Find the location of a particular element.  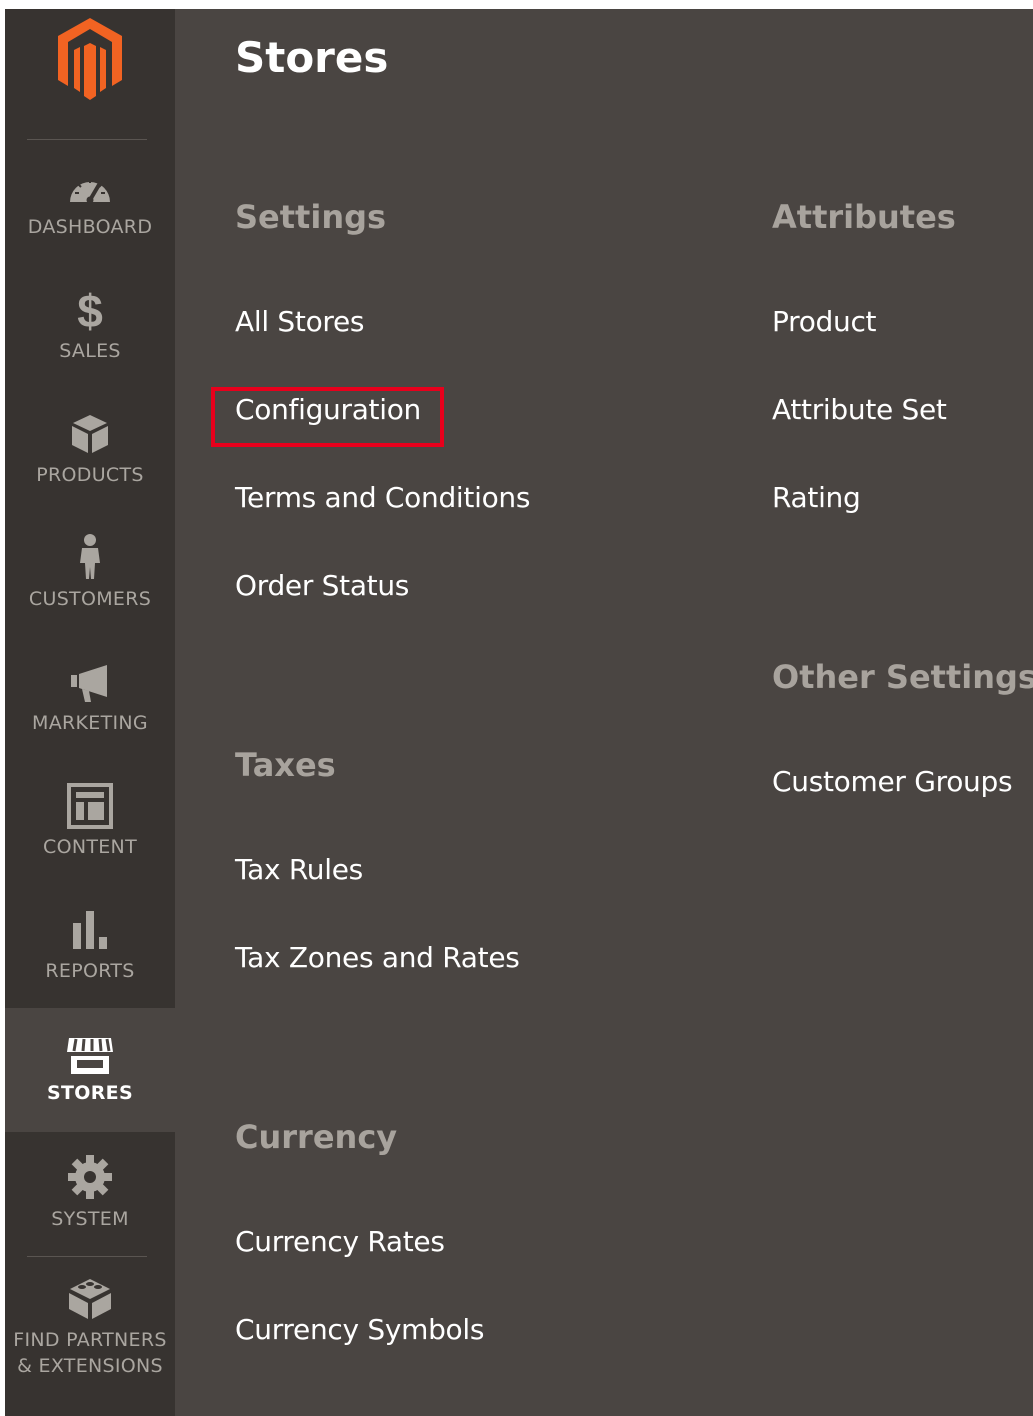

menu-link-rating: Rating is located at coordinates (816, 498).